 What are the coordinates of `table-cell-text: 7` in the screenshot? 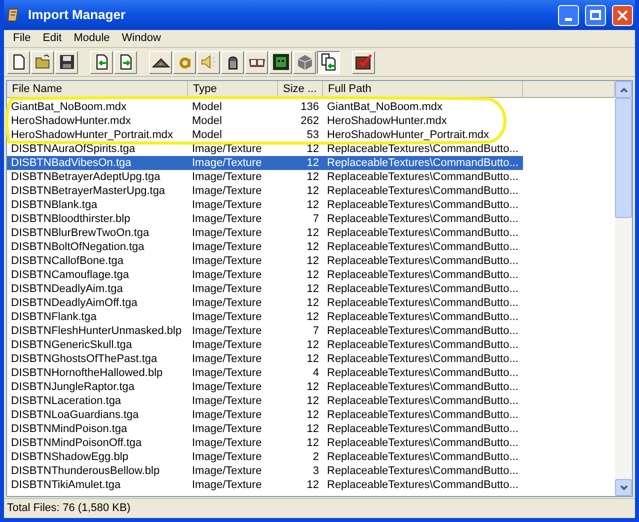 It's located at (316, 331).